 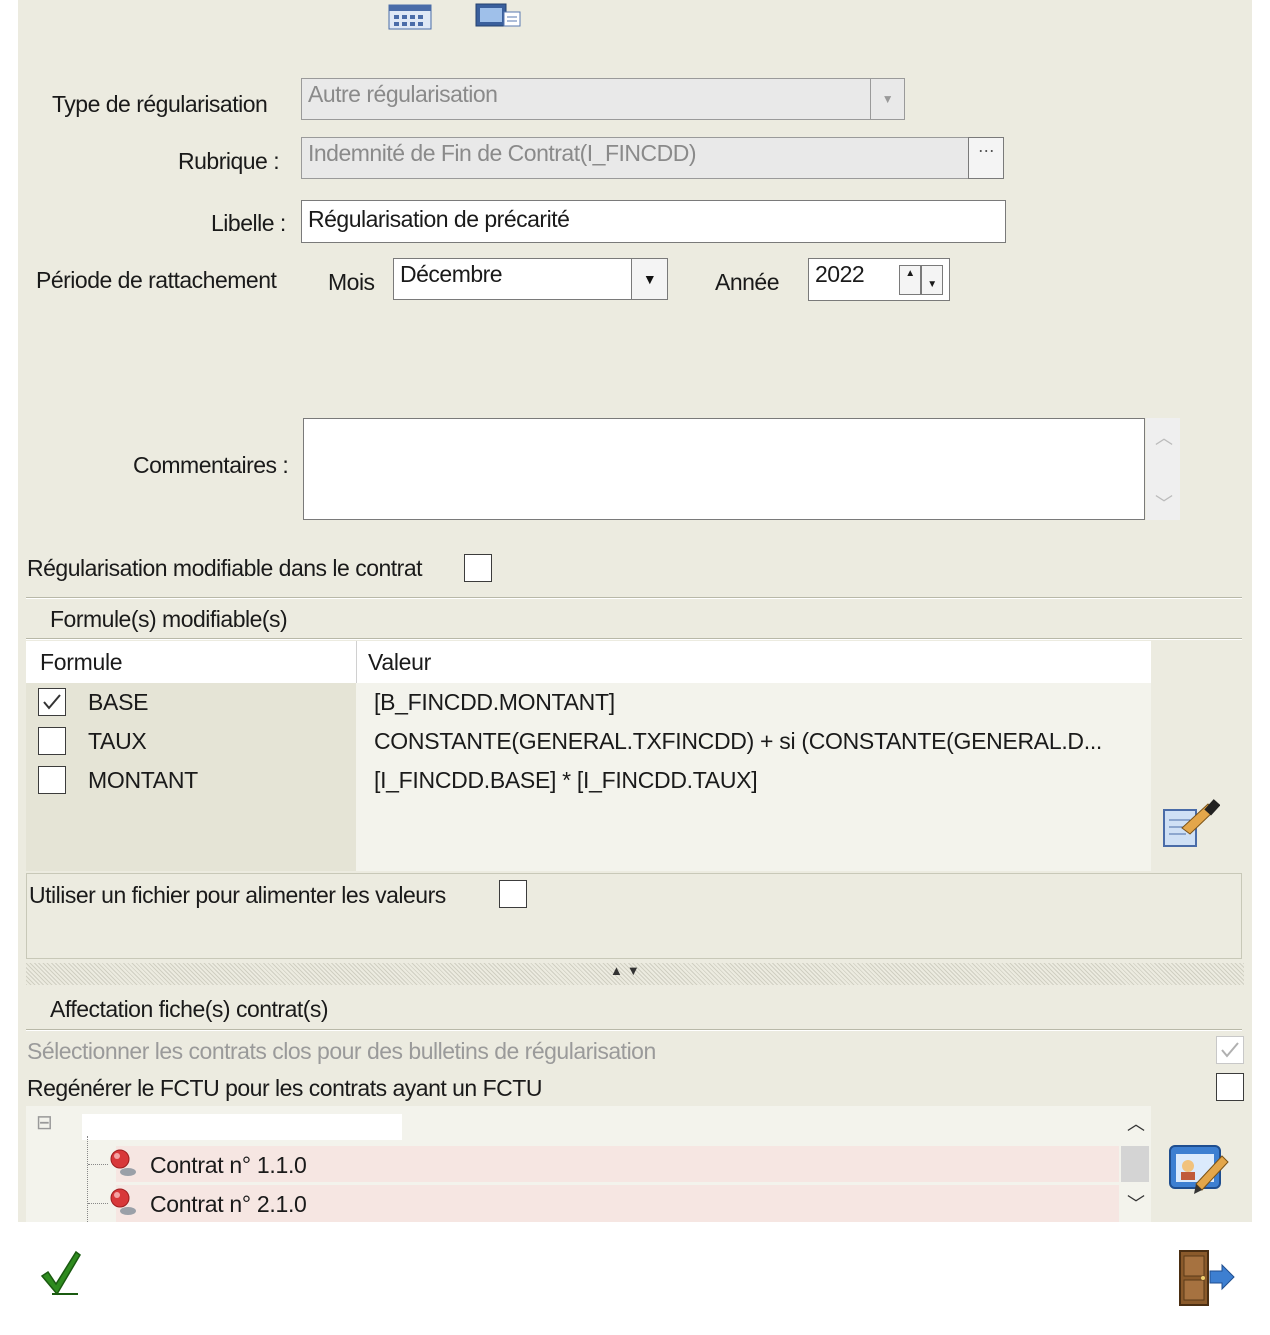 I want to click on tree-collapse-icon: ⊟, so click(x=44, y=1122).